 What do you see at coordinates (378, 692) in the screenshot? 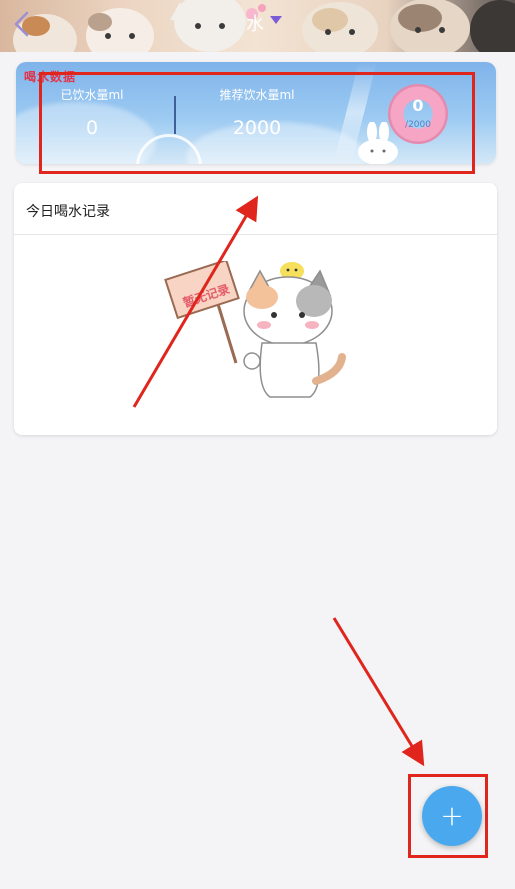
I see `annotation-arrow-down` at bounding box center [378, 692].